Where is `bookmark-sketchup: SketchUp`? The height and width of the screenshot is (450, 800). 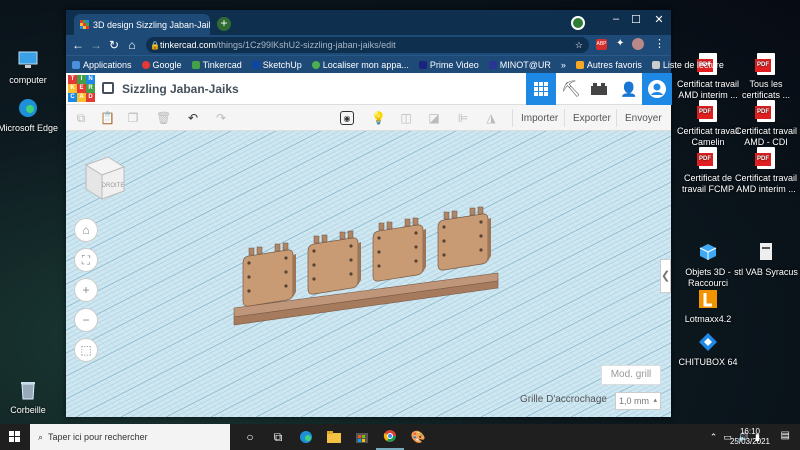 bookmark-sketchup: SketchUp is located at coordinates (276, 65).